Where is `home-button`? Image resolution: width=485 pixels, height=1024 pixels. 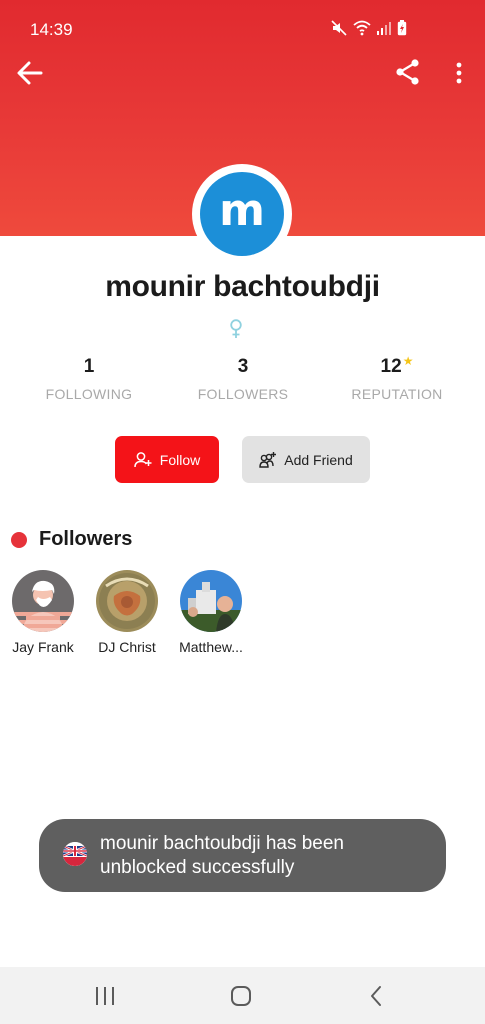
home-button is located at coordinates (241, 996).